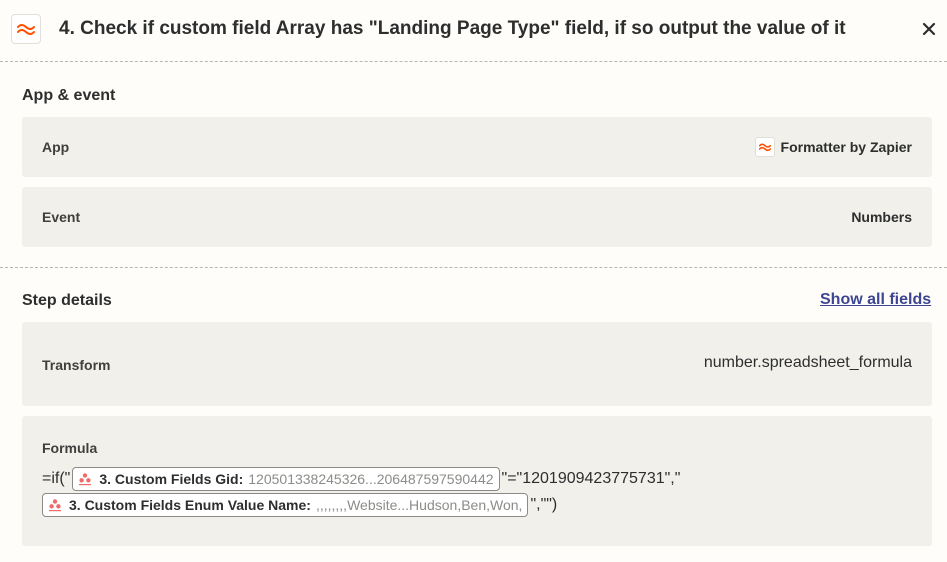  I want to click on event-value: Numbers, so click(881, 217).